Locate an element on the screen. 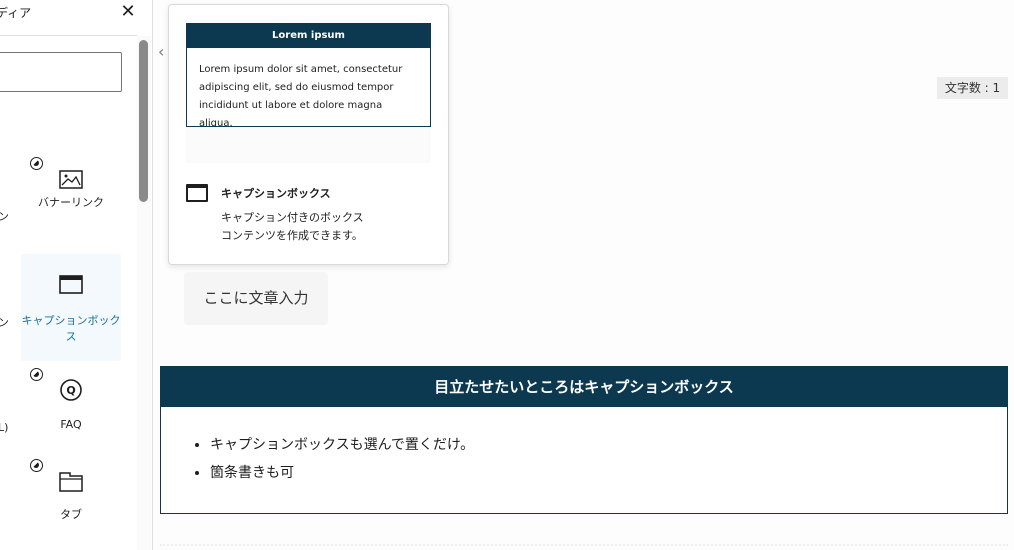 The height and width of the screenshot is (550, 1014). preview-title: Lorem ipsum is located at coordinates (308, 36).